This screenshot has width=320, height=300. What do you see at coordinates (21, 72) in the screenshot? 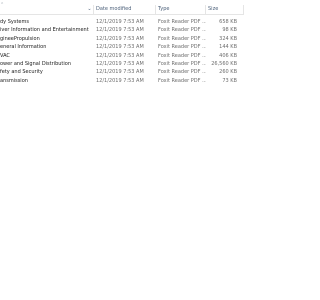
I see `file-name: fety and Security` at bounding box center [21, 72].